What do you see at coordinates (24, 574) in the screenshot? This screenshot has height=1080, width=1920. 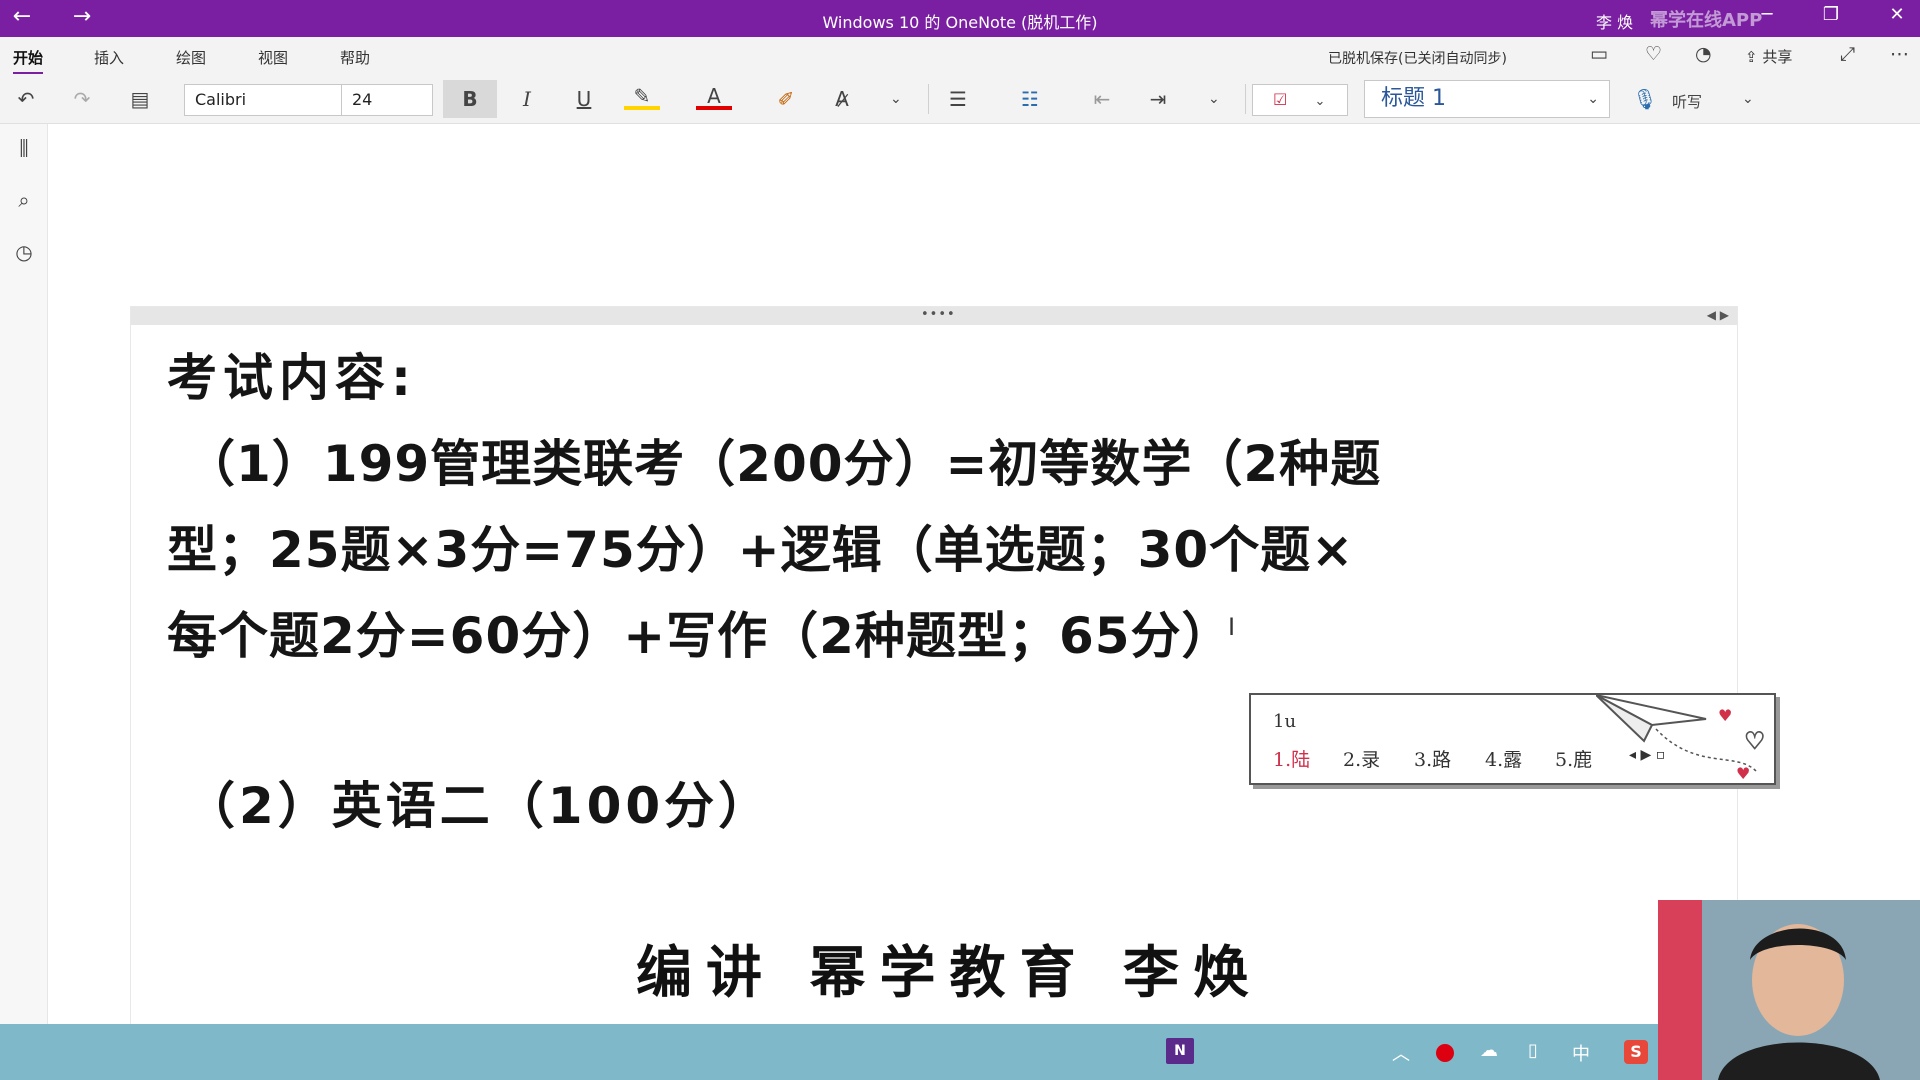 I see `left-navigation-rail: ⫼ ⌕ ◷` at bounding box center [24, 574].